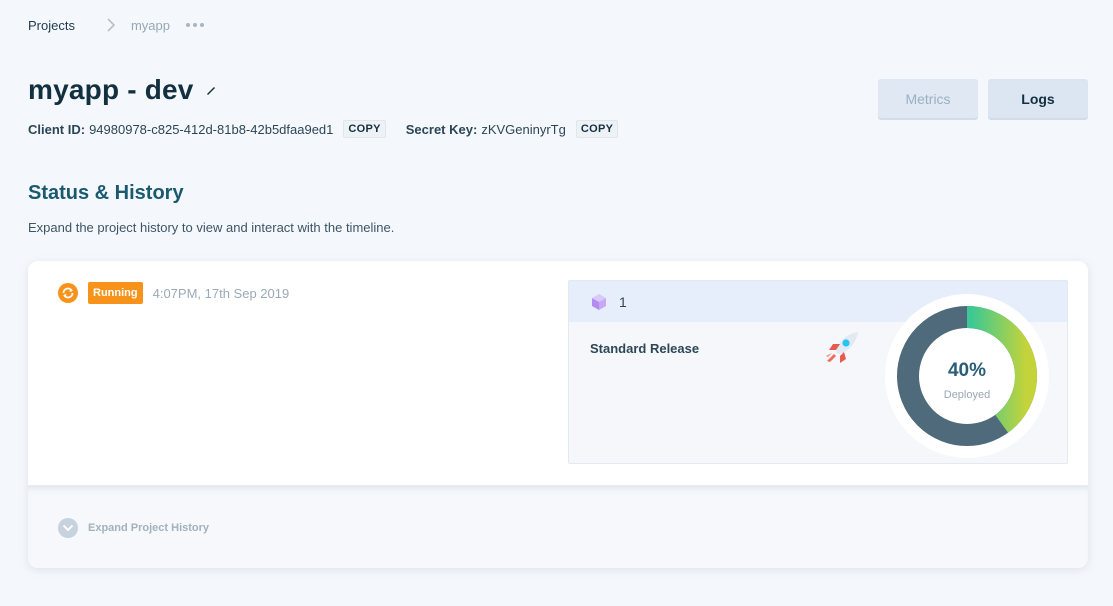 This screenshot has width=1113, height=606. Describe the element at coordinates (111, 89) in the screenshot. I see `page-title: myapp - dev` at that location.